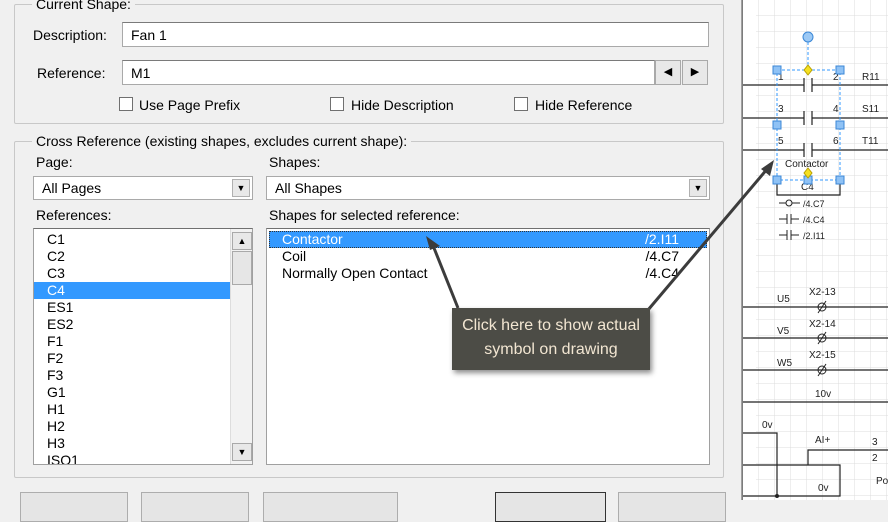  Describe the element at coordinates (783, 299) in the screenshot. I see `wire-label: U5` at that location.